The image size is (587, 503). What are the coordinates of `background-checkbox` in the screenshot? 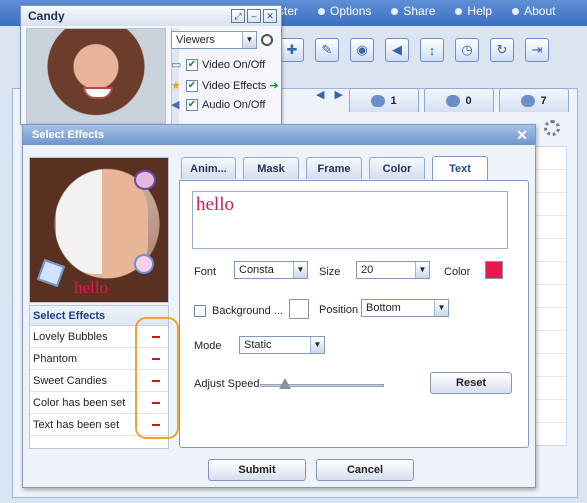 It's located at (200, 311).